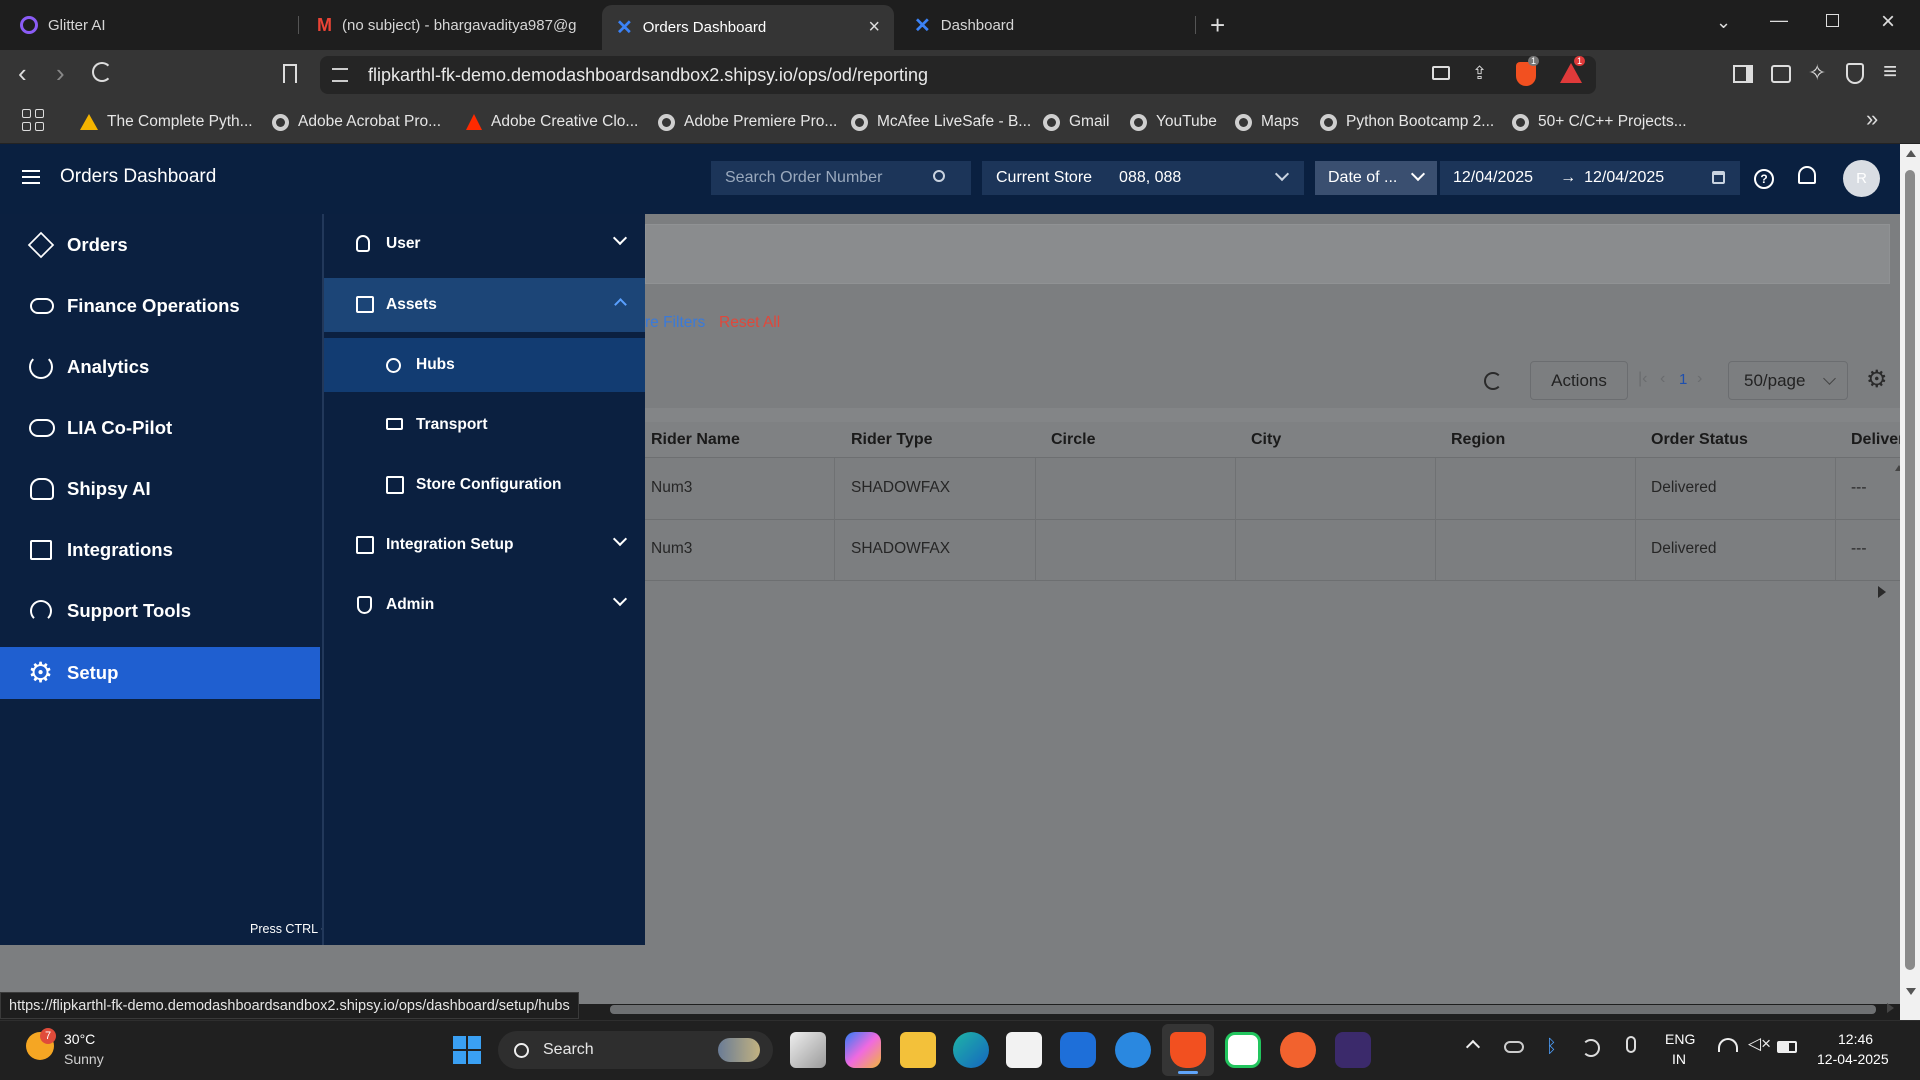 The width and height of the screenshot is (1920, 1080). What do you see at coordinates (1699, 440) in the screenshot?
I see `column-header-order-status: Order Status` at bounding box center [1699, 440].